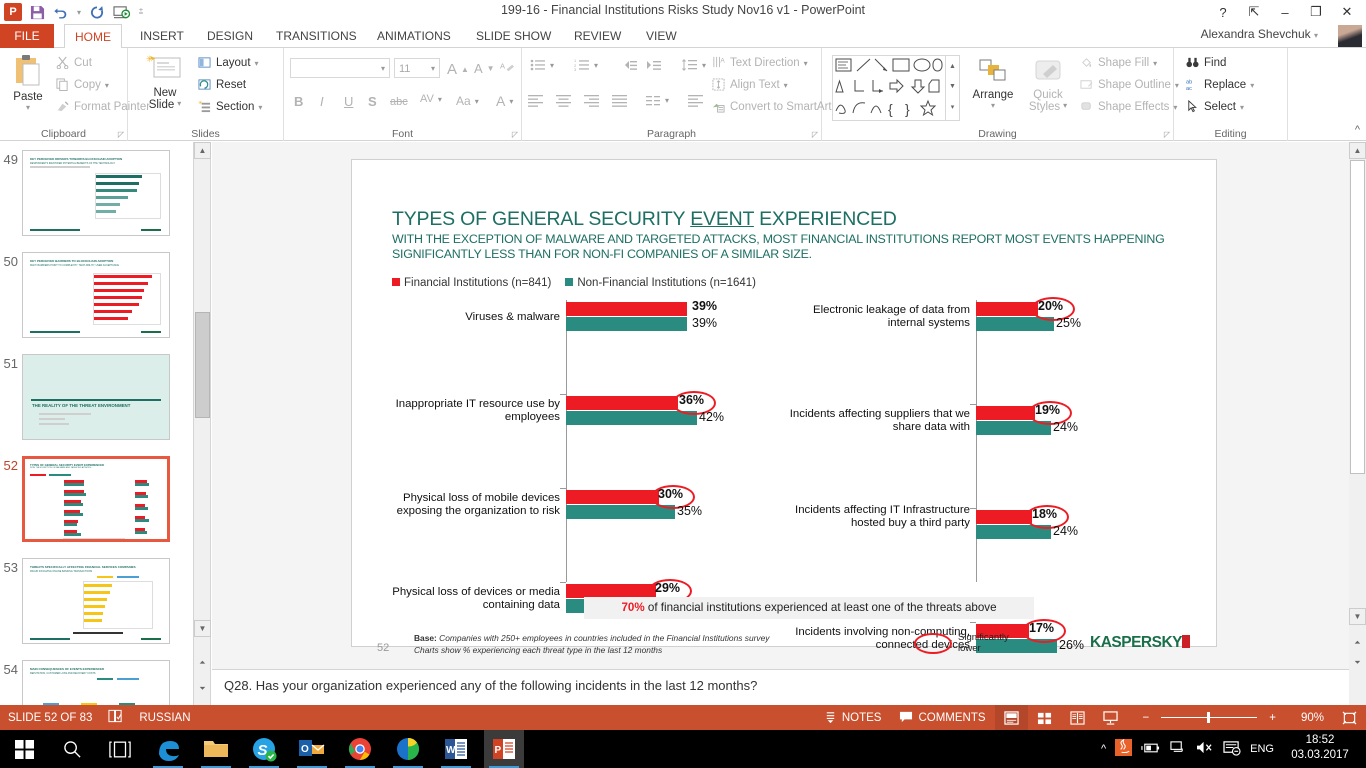 The width and height of the screenshot is (1366, 768). What do you see at coordinates (230, 107) in the screenshot?
I see `section-button: ✳ Section ▾` at bounding box center [230, 107].